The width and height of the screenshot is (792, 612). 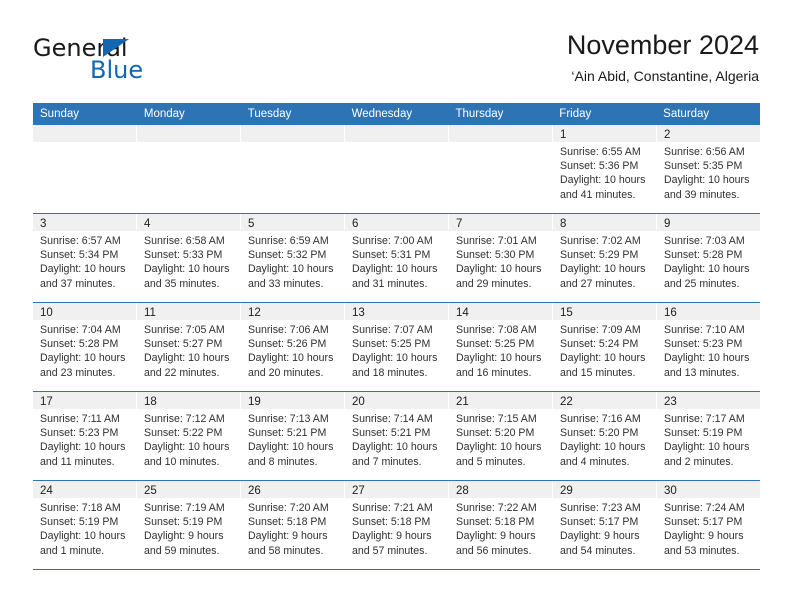 What do you see at coordinates (382, 114) in the screenshot?
I see `weekday-header-wednesday: Wednesday` at bounding box center [382, 114].